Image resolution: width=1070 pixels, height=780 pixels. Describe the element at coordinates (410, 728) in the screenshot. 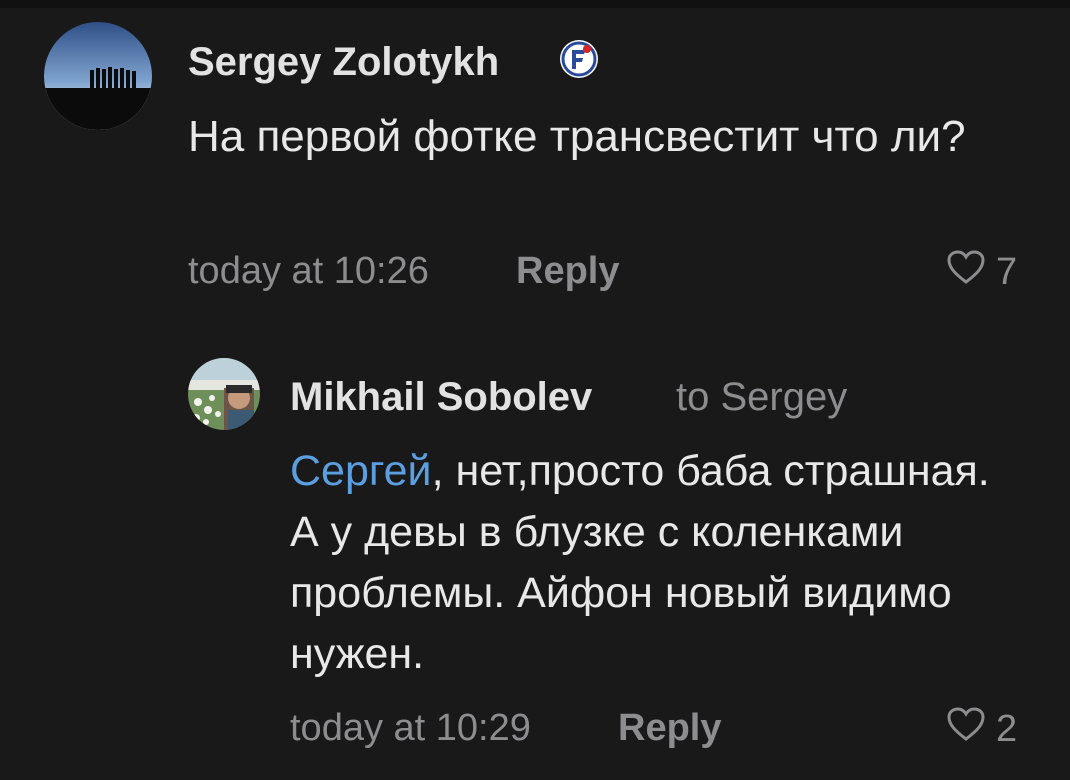

I see `reply-timestamp: today at 10:29` at that location.